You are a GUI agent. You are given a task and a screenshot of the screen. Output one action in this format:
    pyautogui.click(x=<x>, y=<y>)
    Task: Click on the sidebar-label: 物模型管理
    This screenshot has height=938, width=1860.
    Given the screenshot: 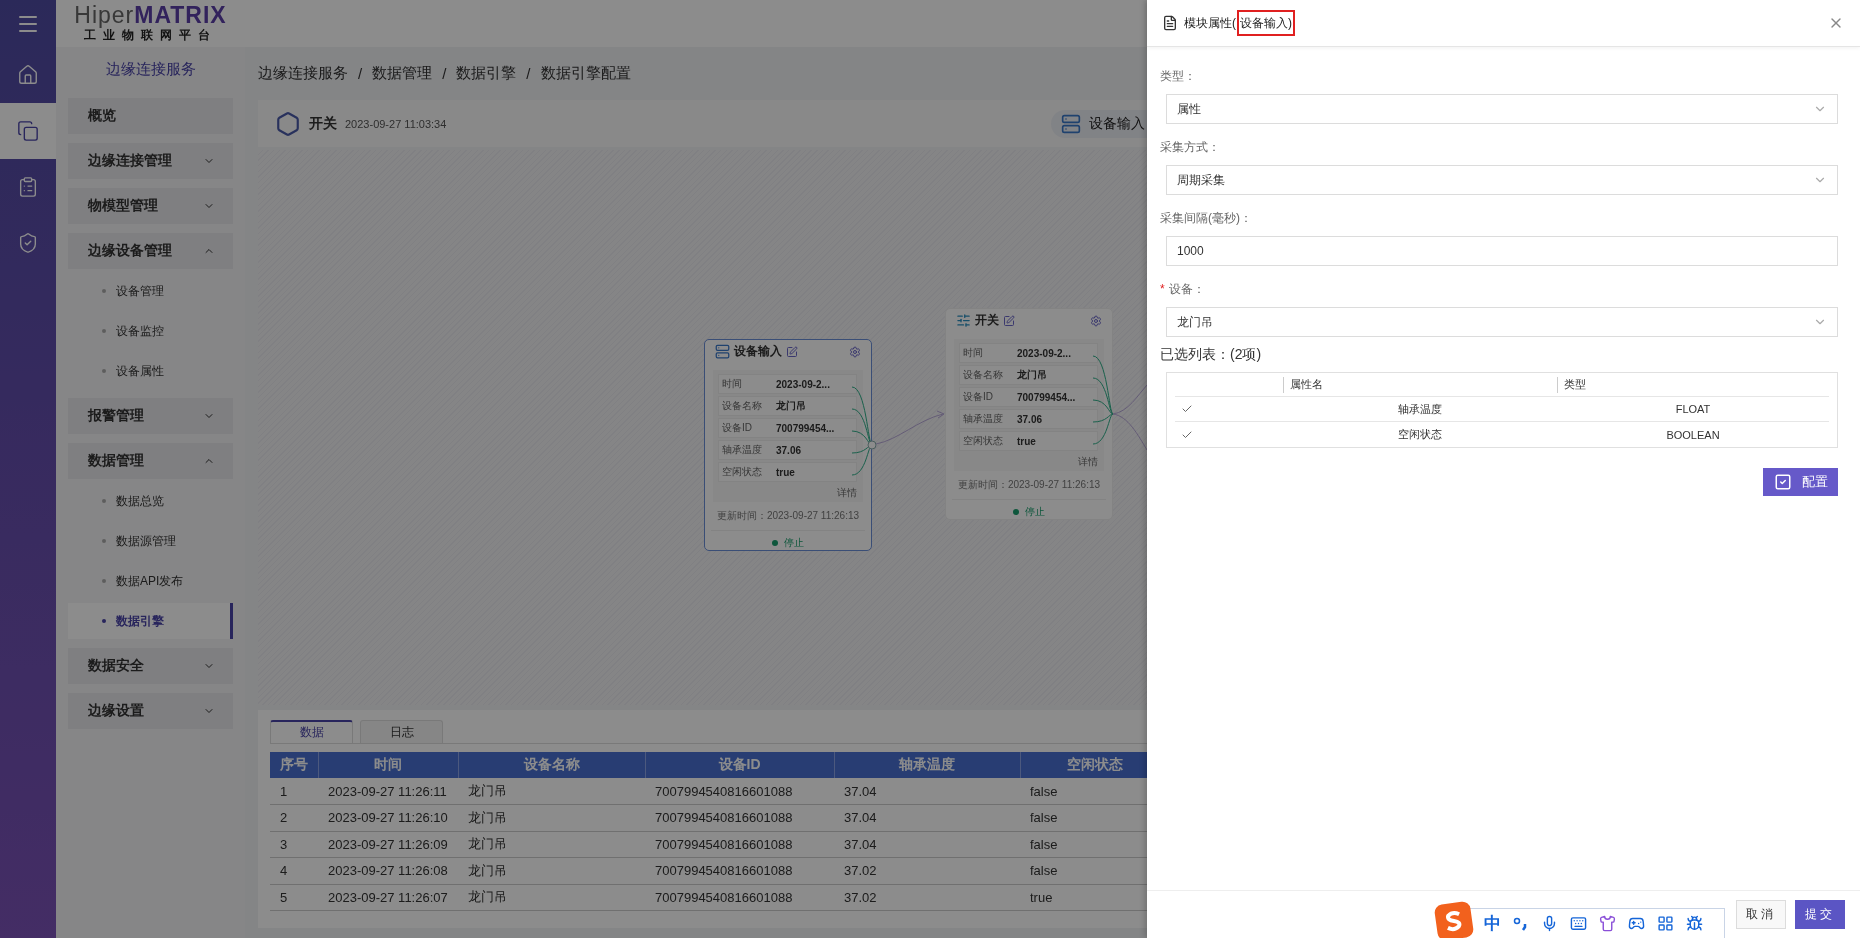 What is the action you would take?
    pyautogui.click(x=123, y=206)
    